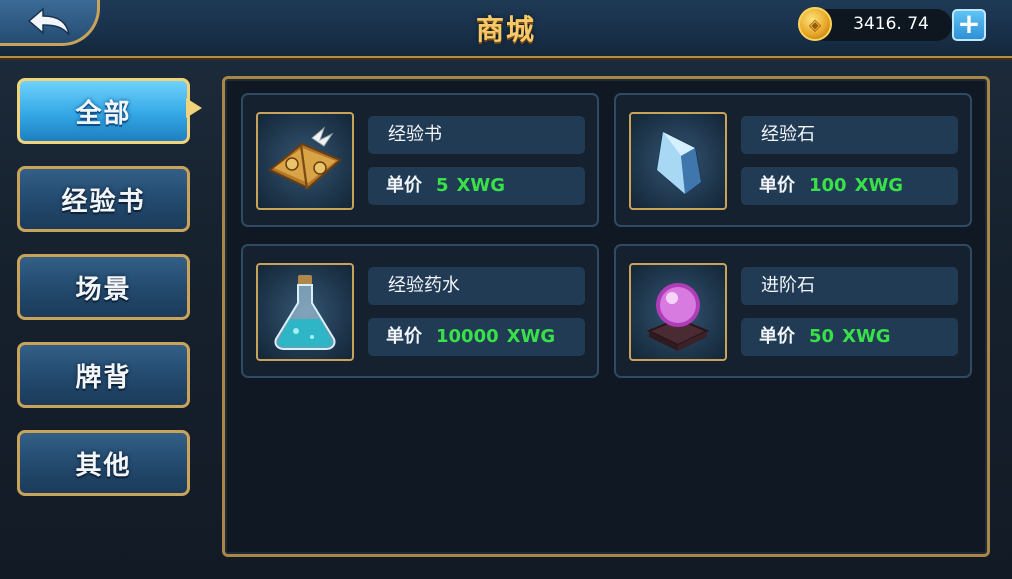 Image resolution: width=1012 pixels, height=579 pixels. What do you see at coordinates (103, 289) in the screenshot?
I see `tab-label: 场景` at bounding box center [103, 289].